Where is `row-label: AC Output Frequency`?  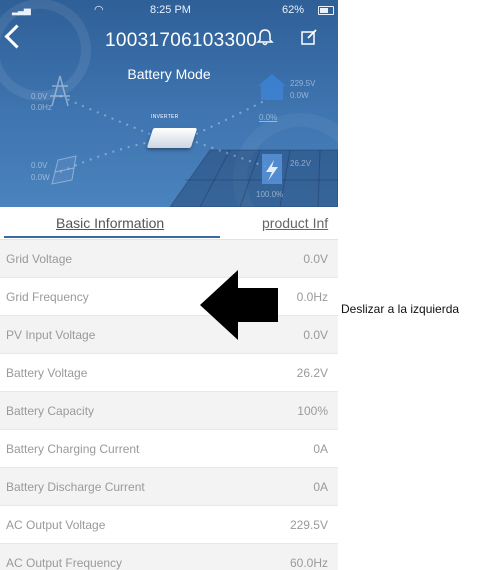 row-label: AC Output Frequency is located at coordinates (64, 563).